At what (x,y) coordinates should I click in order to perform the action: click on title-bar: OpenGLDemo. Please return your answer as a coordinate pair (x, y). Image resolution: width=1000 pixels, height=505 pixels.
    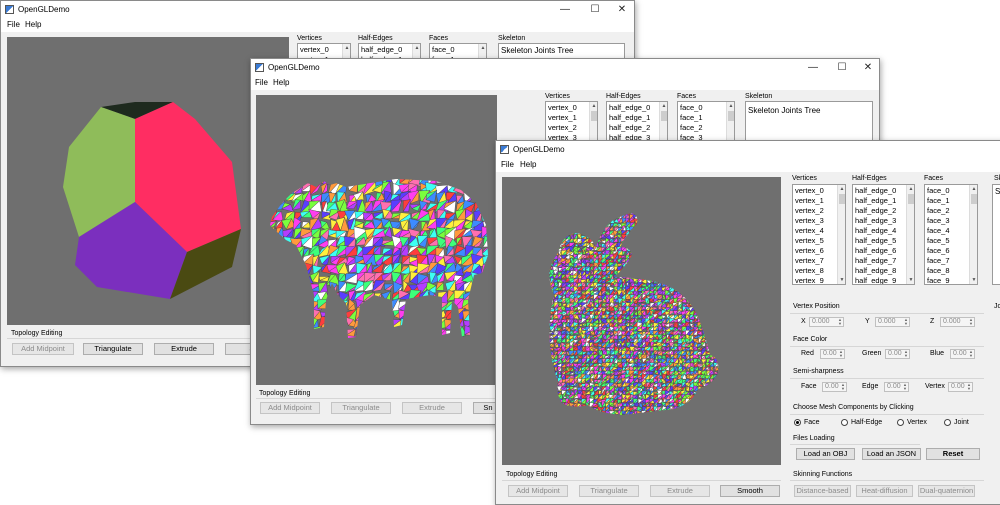
    Looking at the image, I should click on (748, 150).